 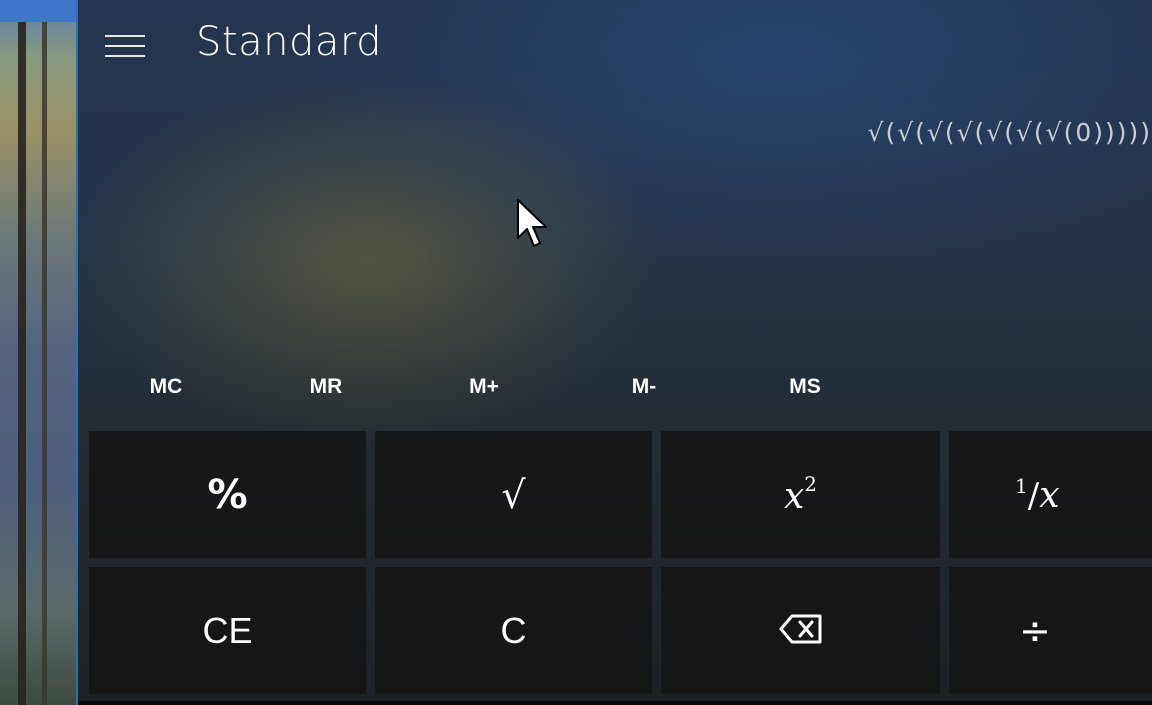 I want to click on clear-button: C, so click(x=513, y=630).